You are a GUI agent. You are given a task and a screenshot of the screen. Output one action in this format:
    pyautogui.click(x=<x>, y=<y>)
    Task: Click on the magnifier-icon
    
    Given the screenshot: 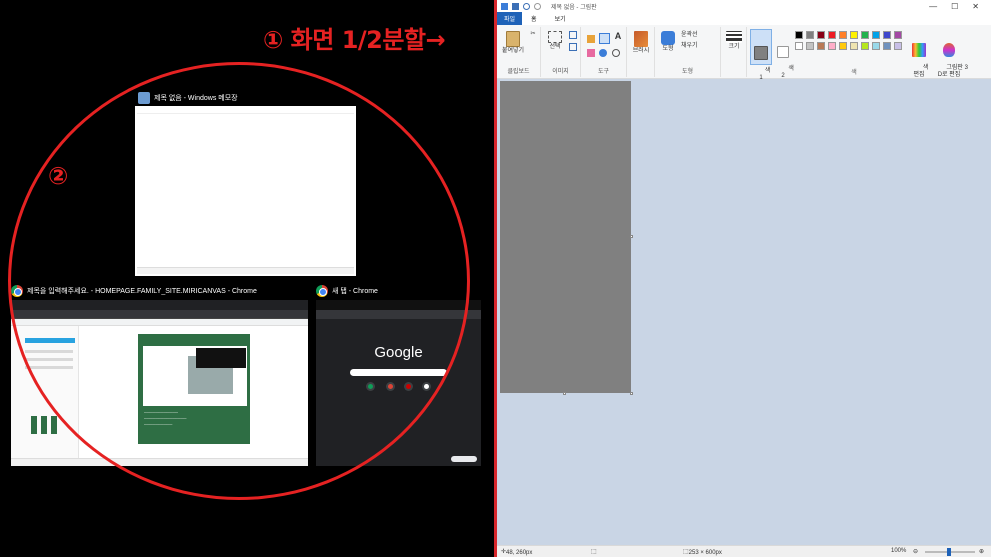 What is the action you would take?
    pyautogui.click(x=616, y=53)
    